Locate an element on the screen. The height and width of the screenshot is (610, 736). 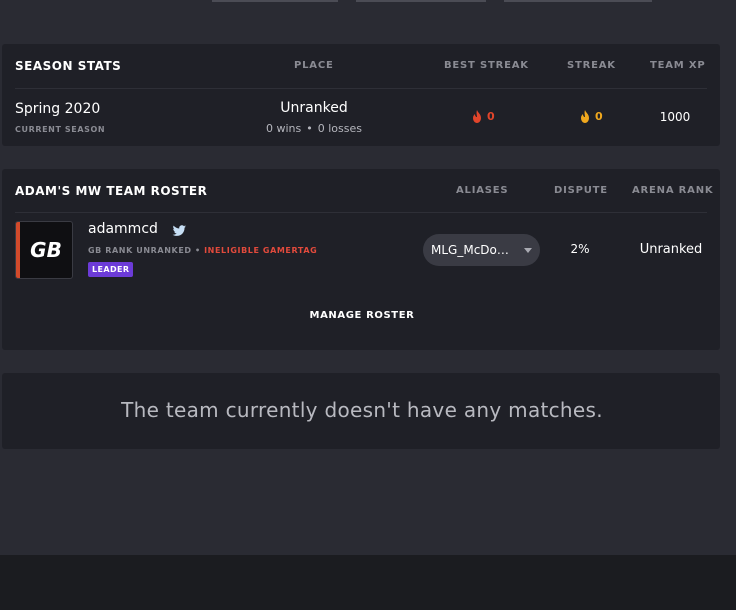
avatar-stripe is located at coordinates (18, 250).